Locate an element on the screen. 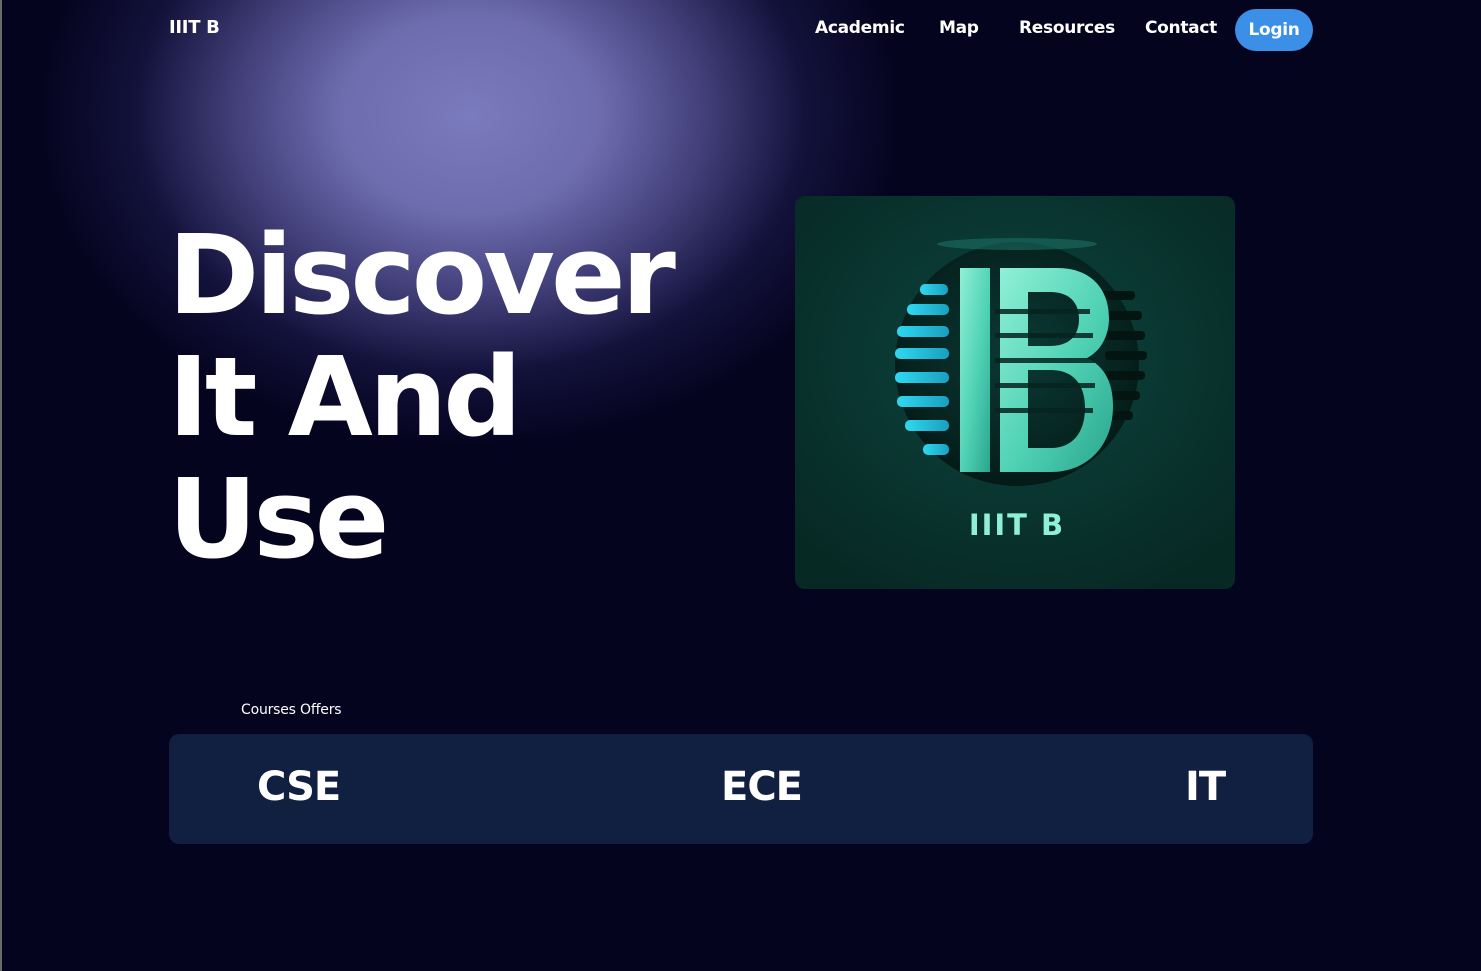 Image resolution: width=1481 pixels, height=971 pixels. brand-logo-text: IIIT B is located at coordinates (194, 27).